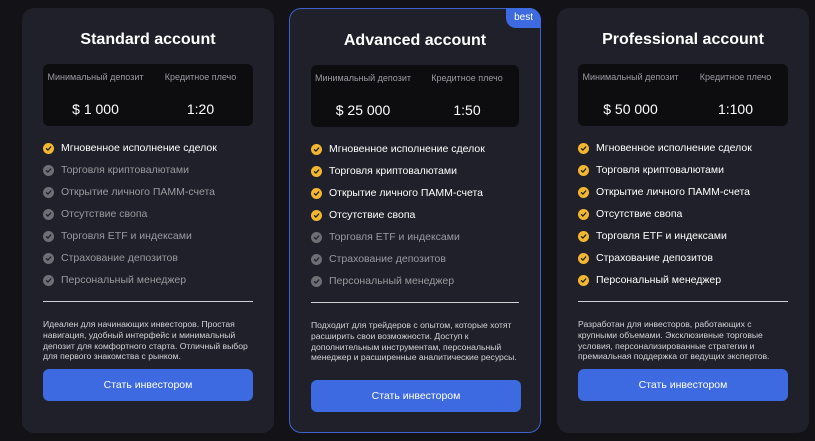 The width and height of the screenshot is (815, 441). Describe the element at coordinates (630, 99) in the screenshot. I see `deposit-stat: Минимальный депозит $ 50 000` at that location.